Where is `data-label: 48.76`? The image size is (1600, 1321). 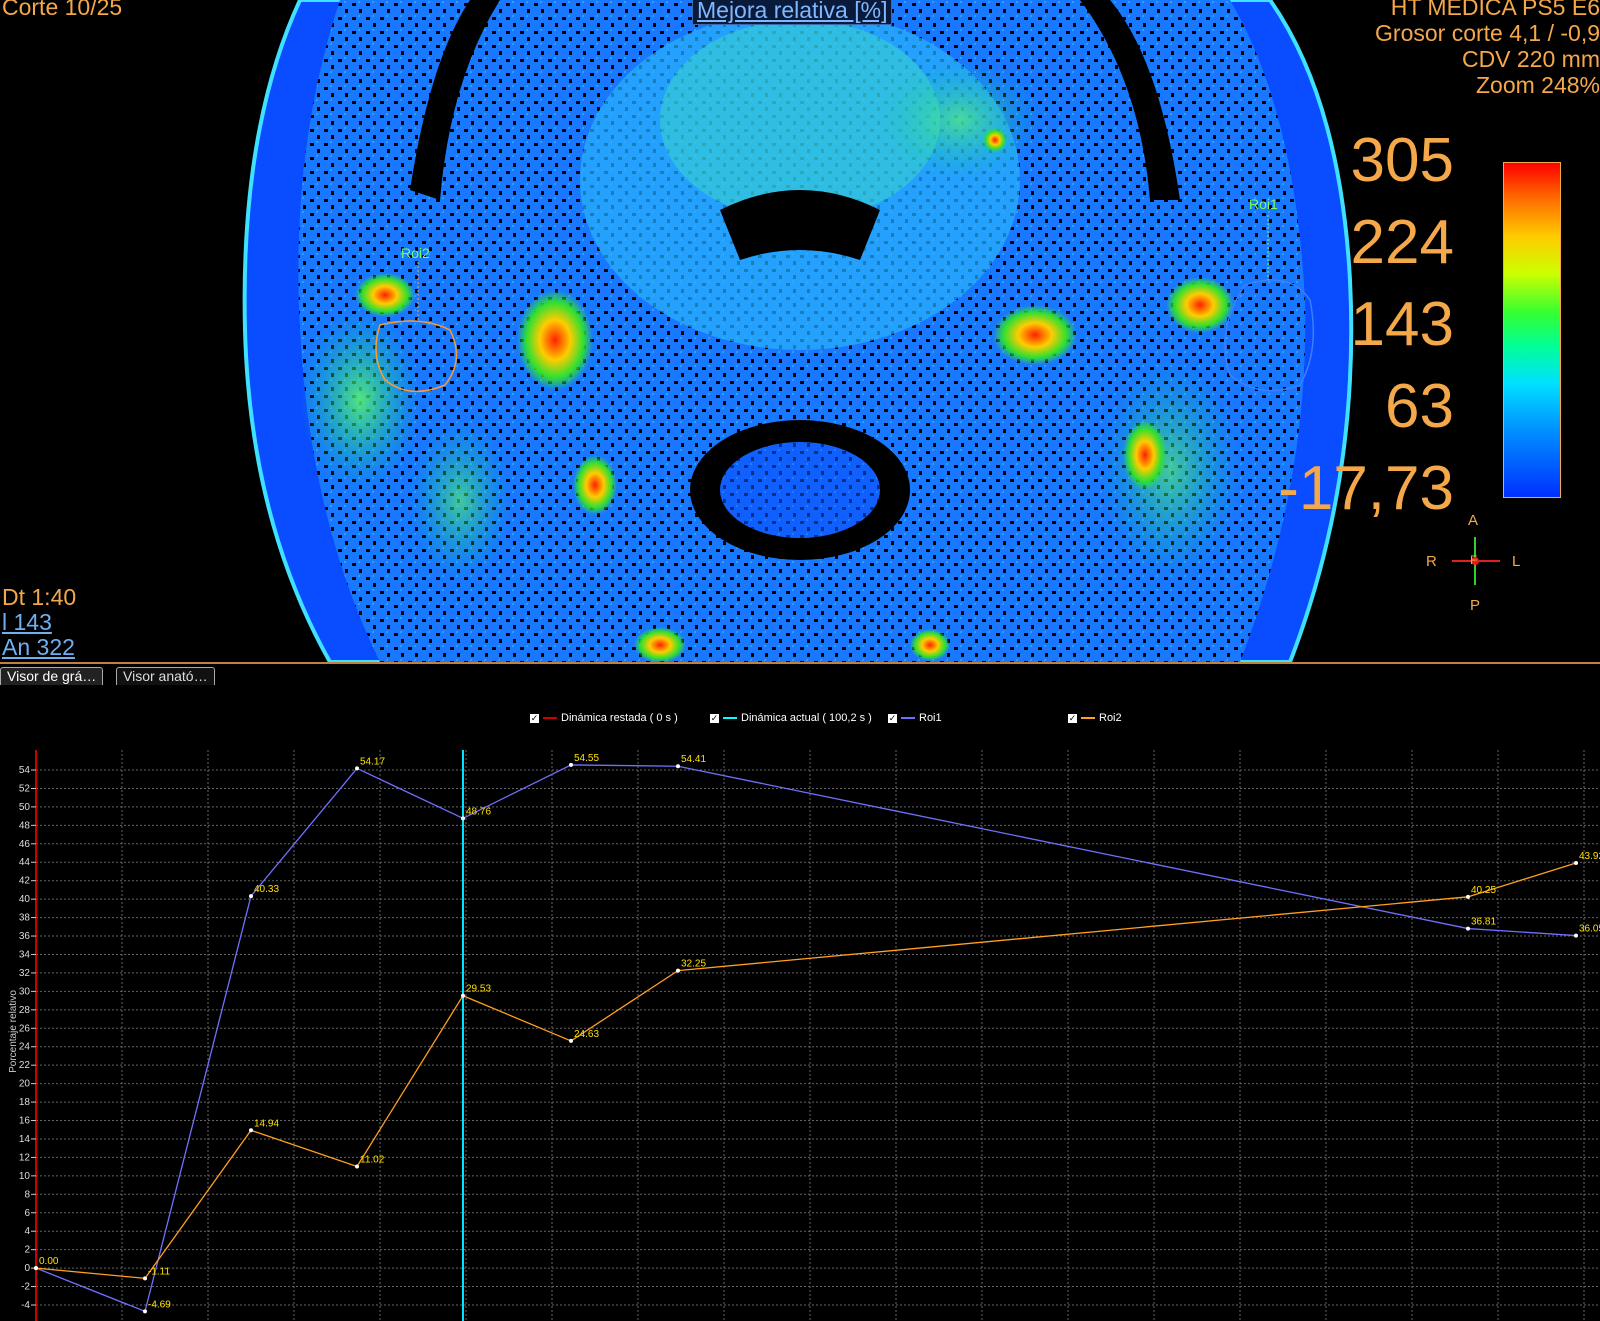 data-label: 48.76 is located at coordinates (478, 811).